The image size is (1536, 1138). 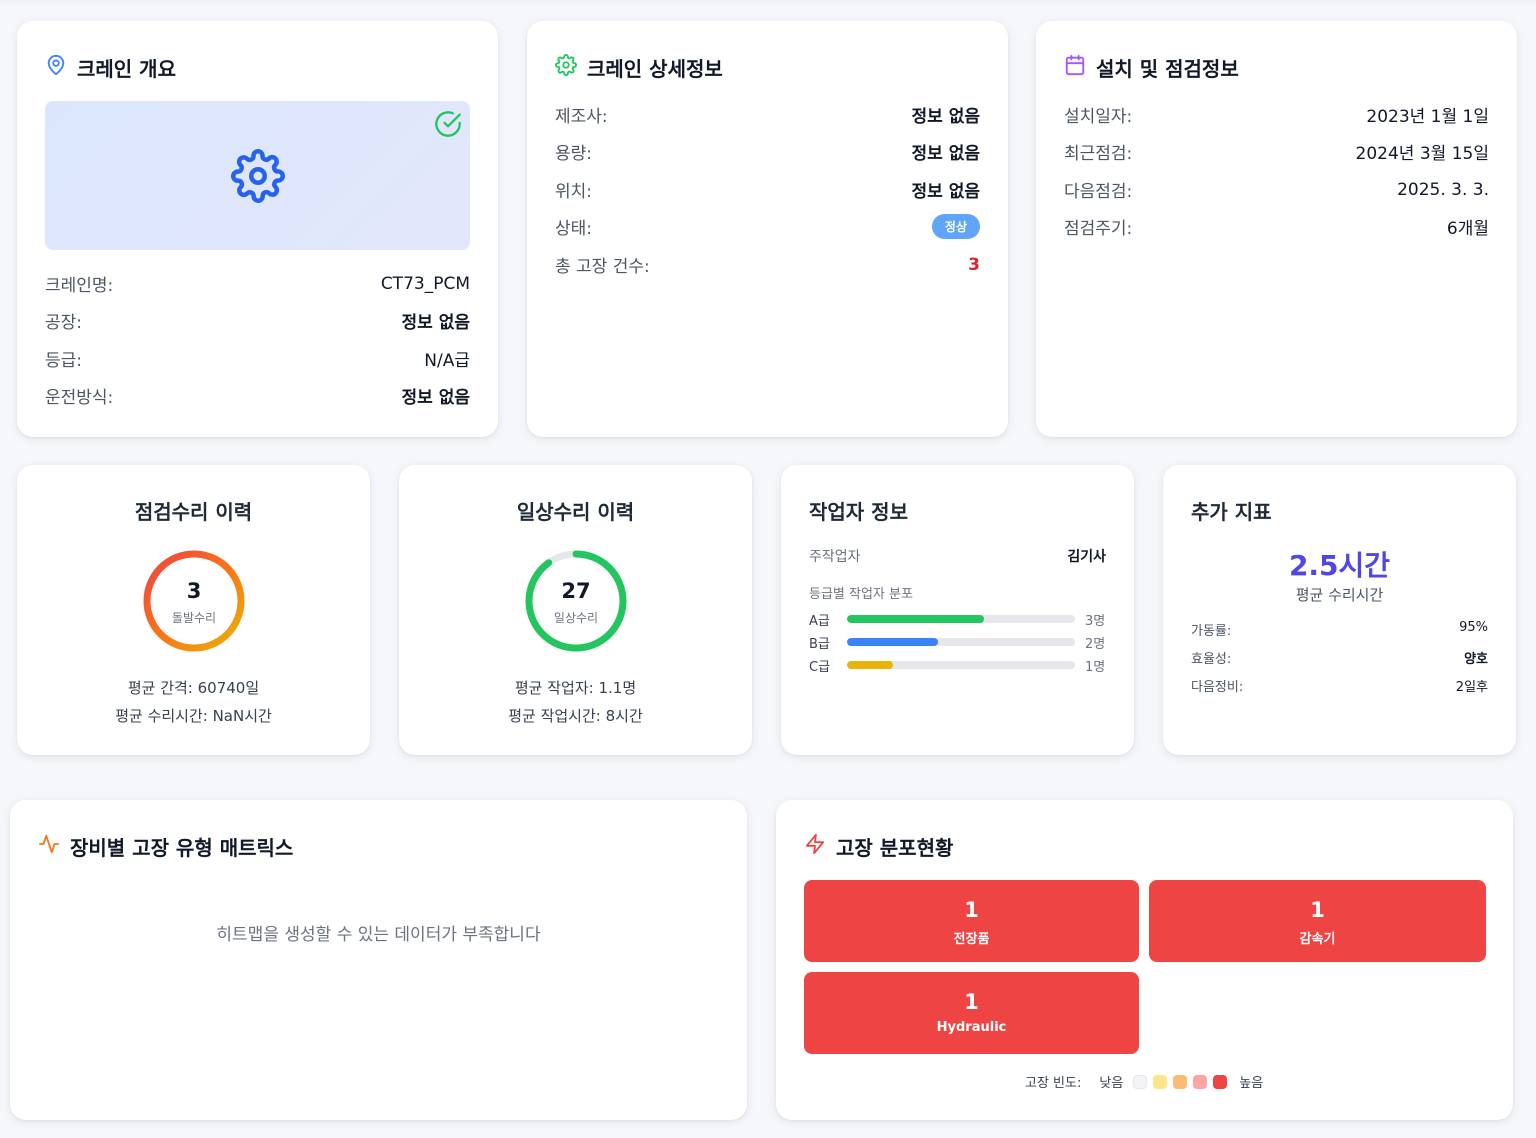 I want to click on extra-label: 다음정비:, so click(x=1217, y=687).